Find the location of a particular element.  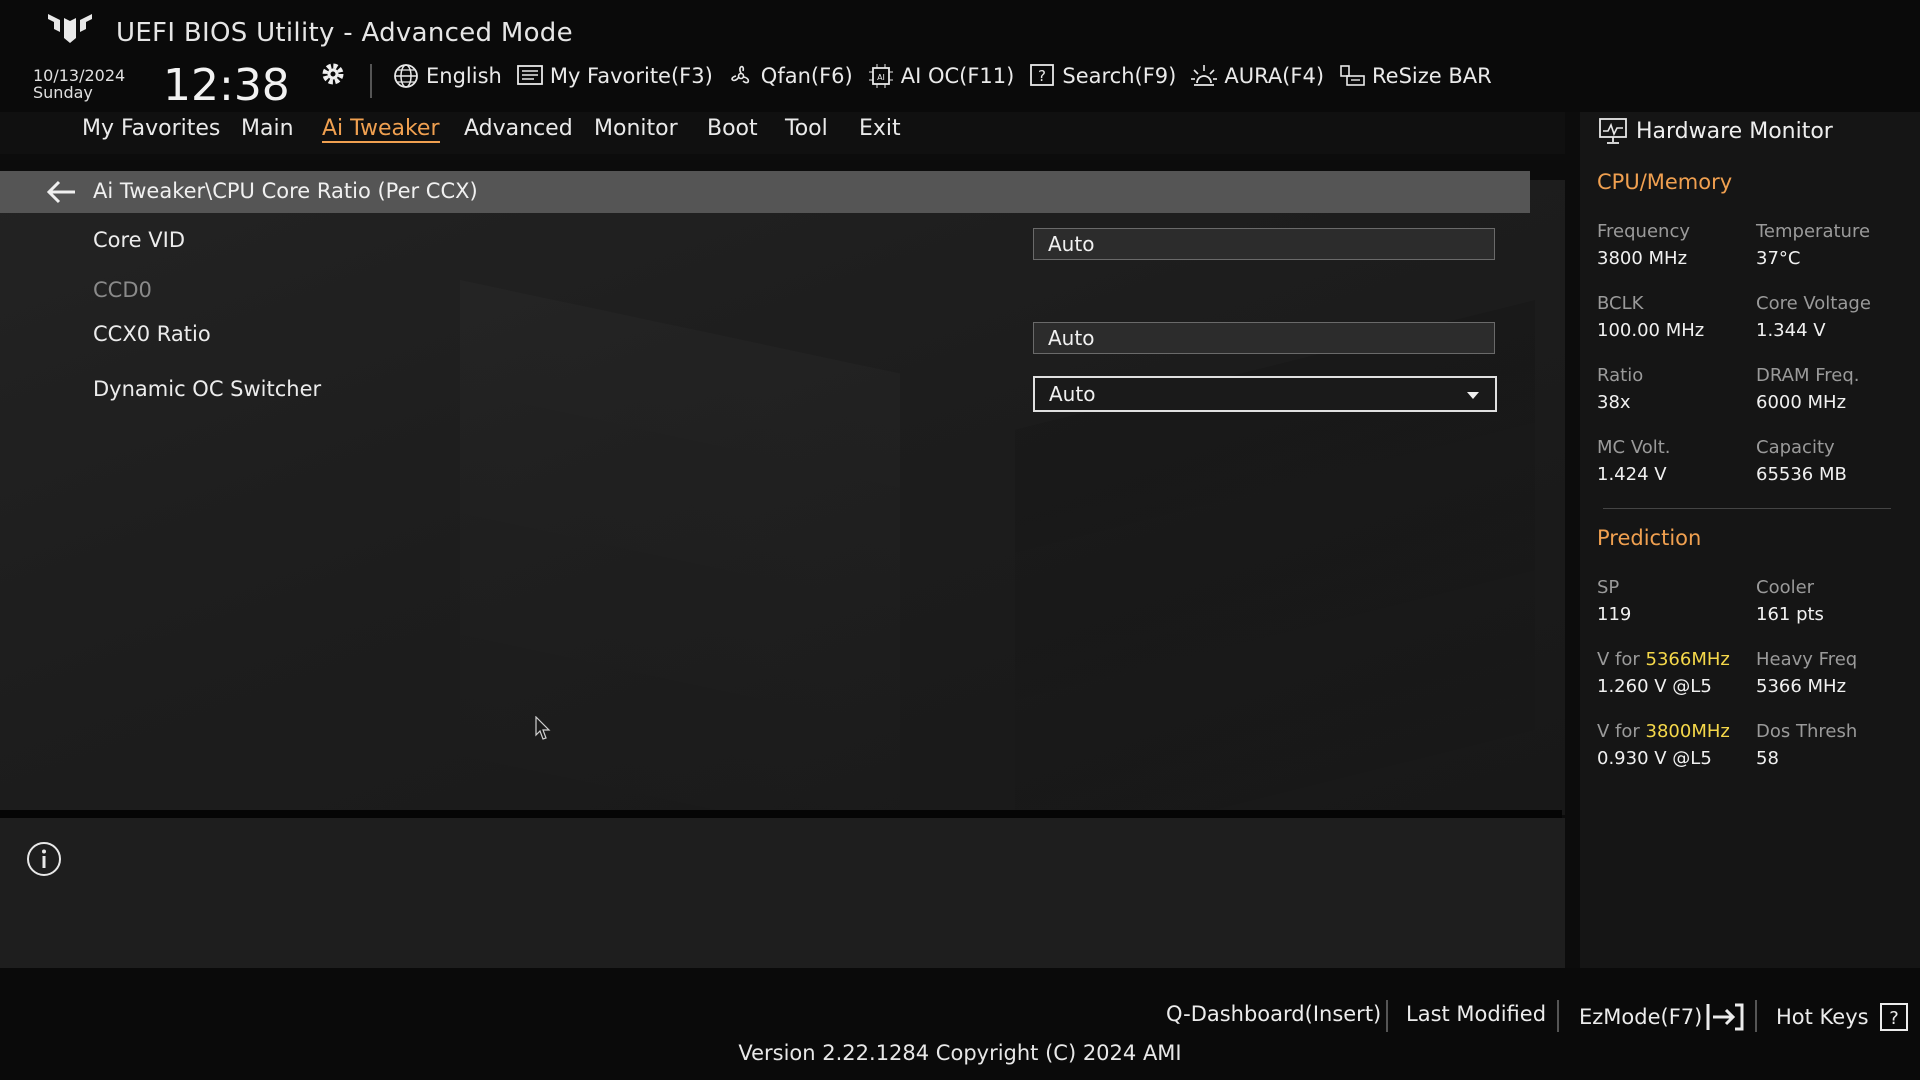

resize-bar-button: ReSize BAR is located at coordinates (1415, 76).